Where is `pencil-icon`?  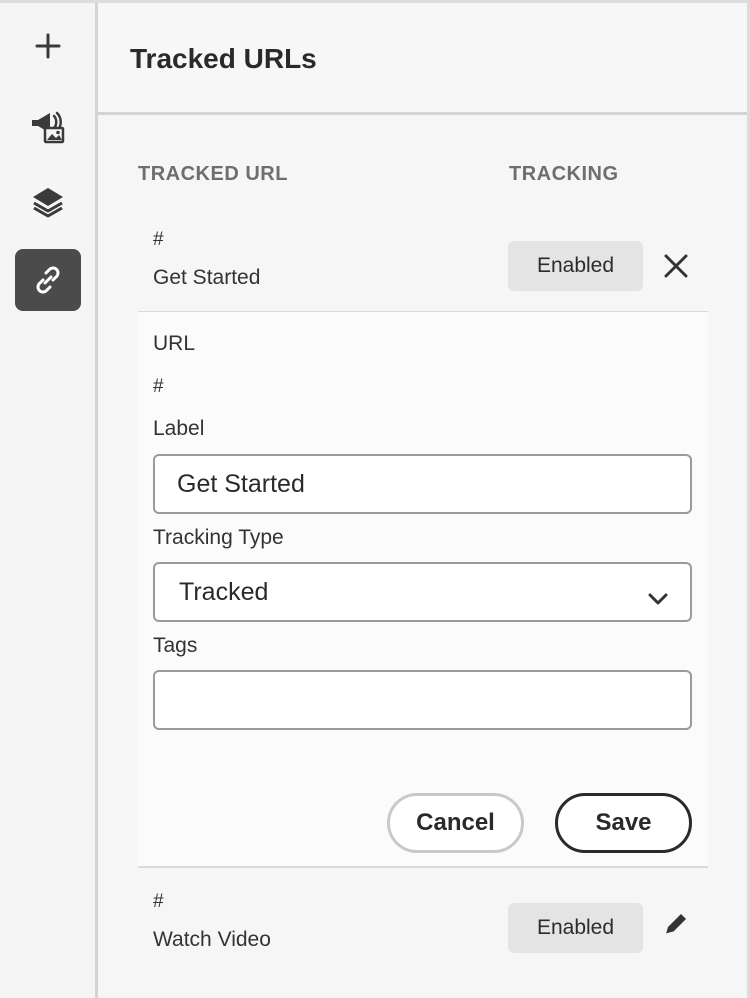
pencil-icon is located at coordinates (676, 926).